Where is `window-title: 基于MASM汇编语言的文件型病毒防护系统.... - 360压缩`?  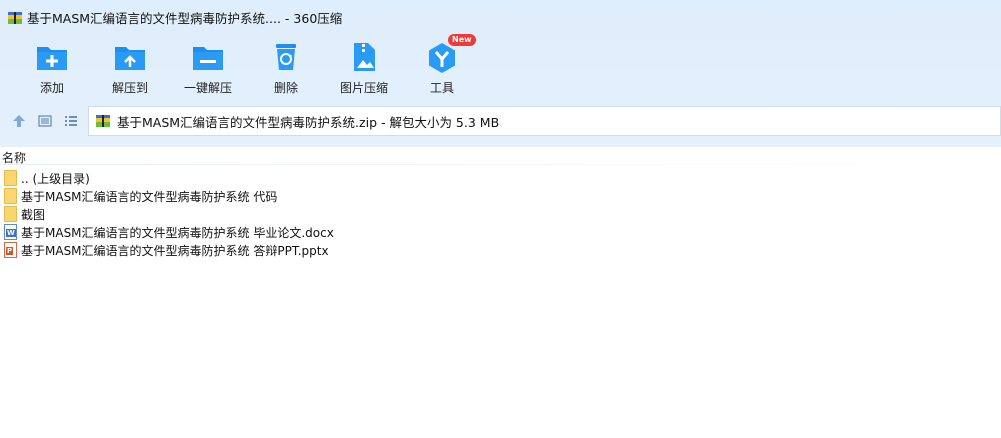 window-title: 基于MASM汇编语言的文件型病毒防护系统.... - 360压缩 is located at coordinates (185, 18).